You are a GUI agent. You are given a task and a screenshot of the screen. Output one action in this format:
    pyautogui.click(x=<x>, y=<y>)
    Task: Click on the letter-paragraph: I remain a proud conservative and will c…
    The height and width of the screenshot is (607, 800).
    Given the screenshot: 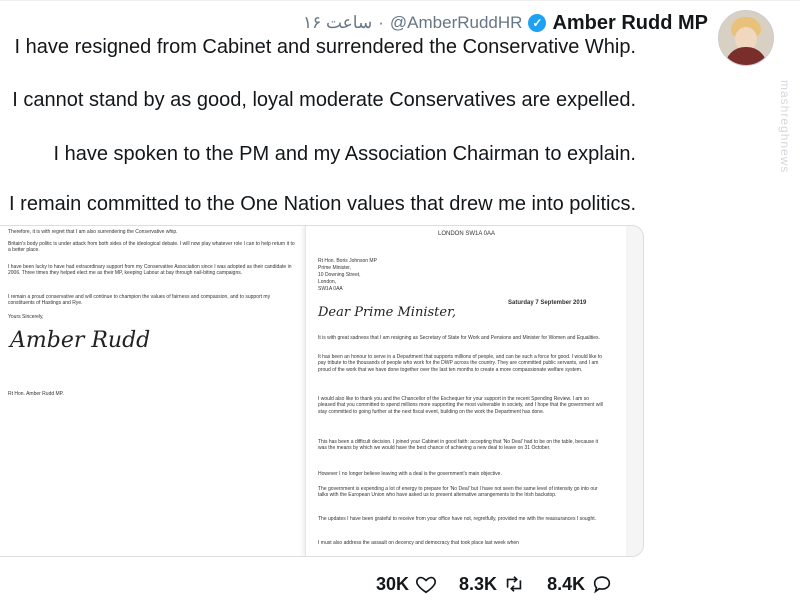 What is the action you would take?
    pyautogui.click(x=139, y=300)
    